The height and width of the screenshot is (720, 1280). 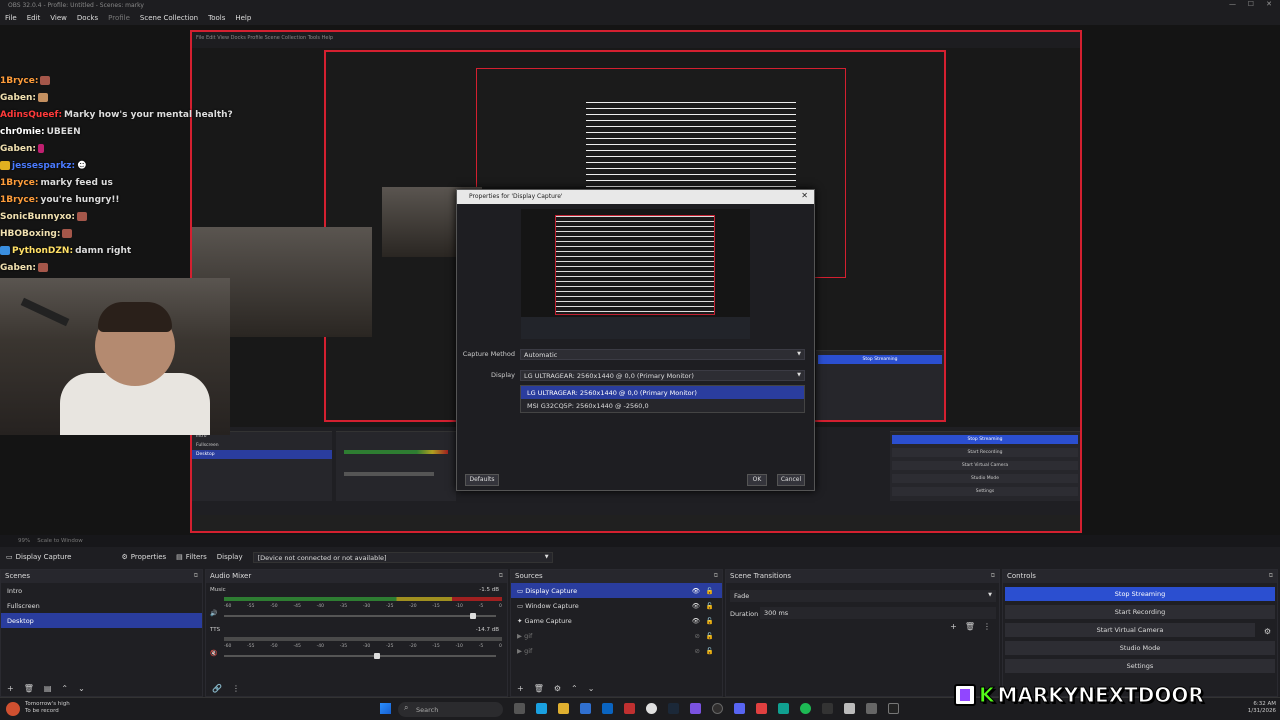 I want to click on source-item-game-capture: ✦ Game Capture 👁 🔓, so click(x=616, y=620).